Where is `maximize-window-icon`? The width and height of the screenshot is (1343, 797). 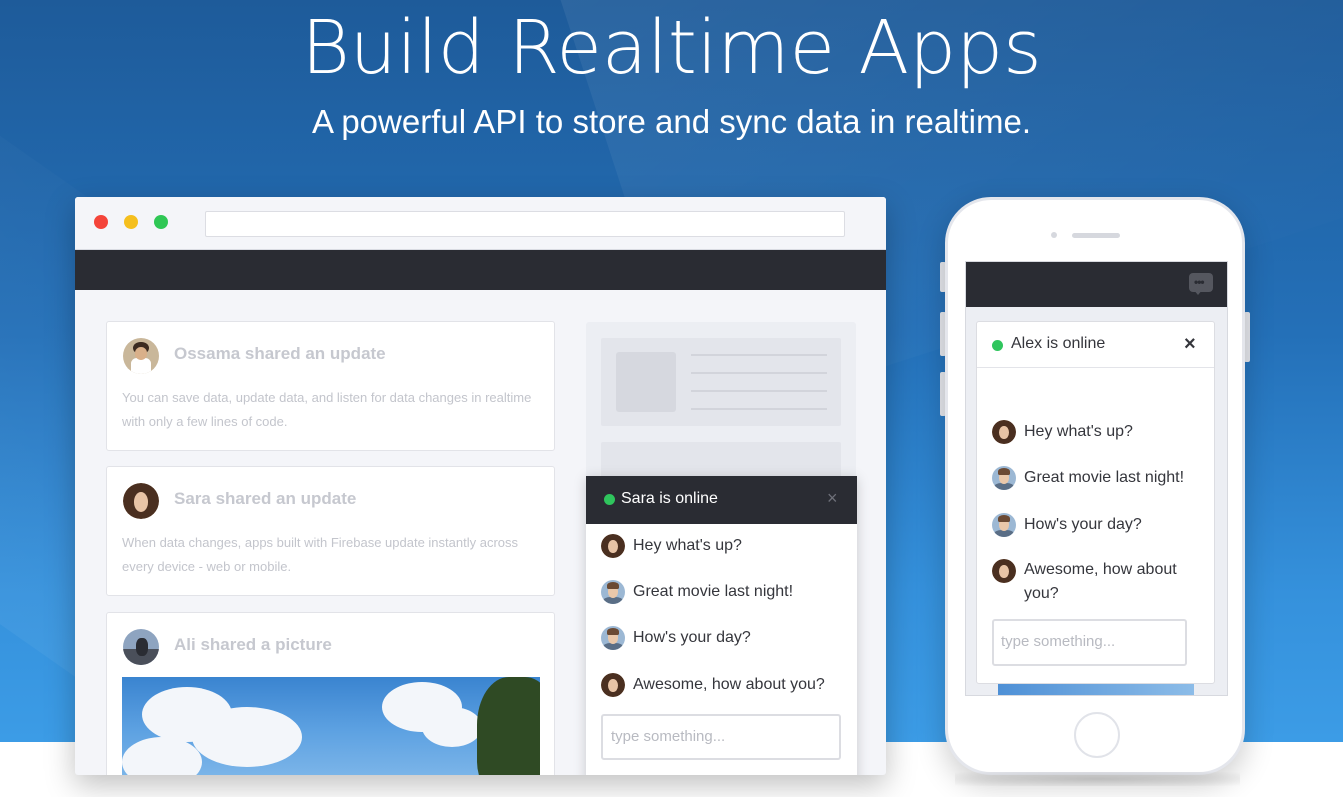 maximize-window-icon is located at coordinates (161, 222).